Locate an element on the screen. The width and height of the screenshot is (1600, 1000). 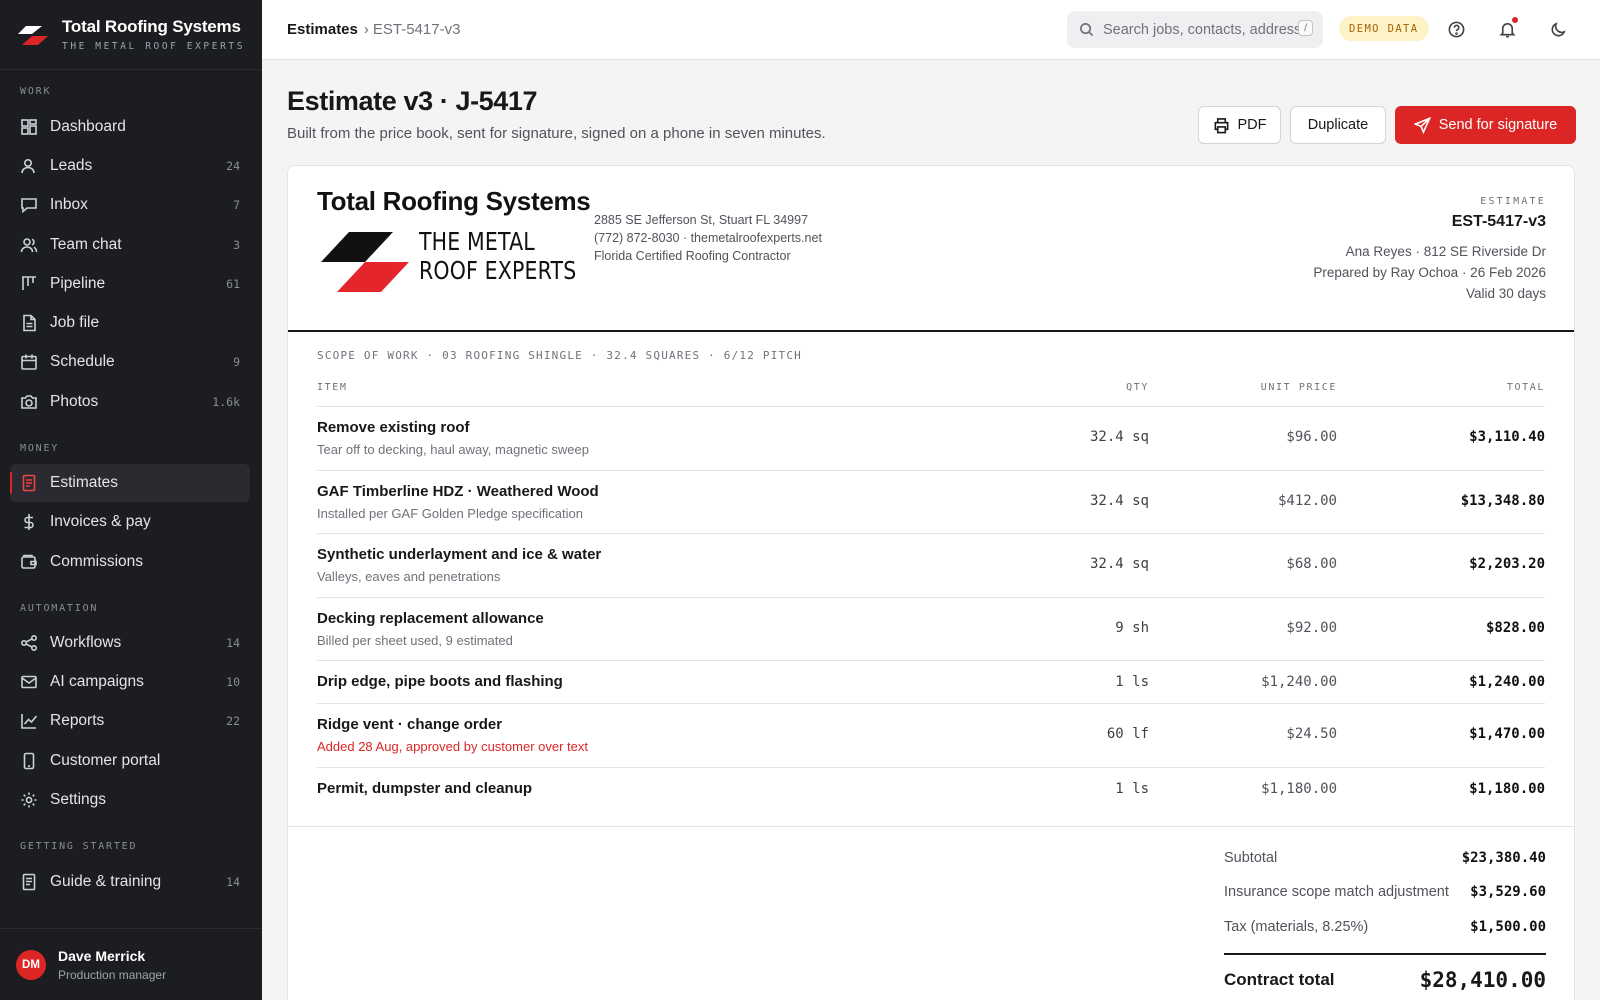
sidebar-item-photos: Photos 1.6k is located at coordinates (130, 402).